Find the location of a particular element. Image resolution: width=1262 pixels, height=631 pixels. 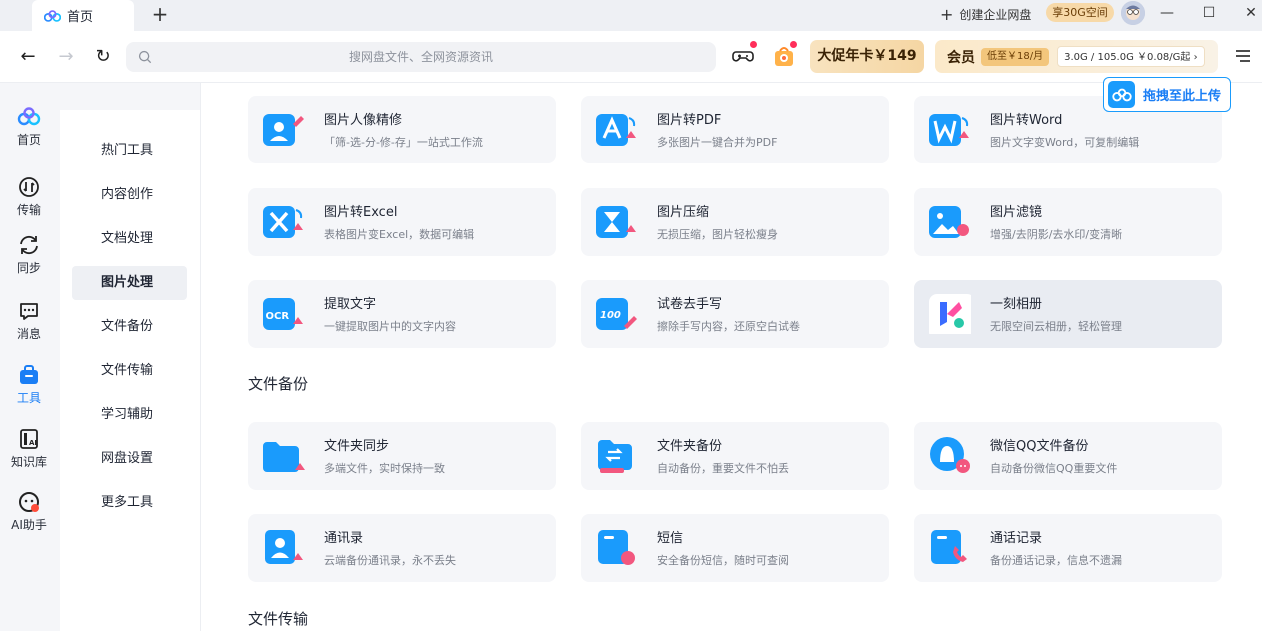

tool-title: 图片人像精修 is located at coordinates (363, 120).